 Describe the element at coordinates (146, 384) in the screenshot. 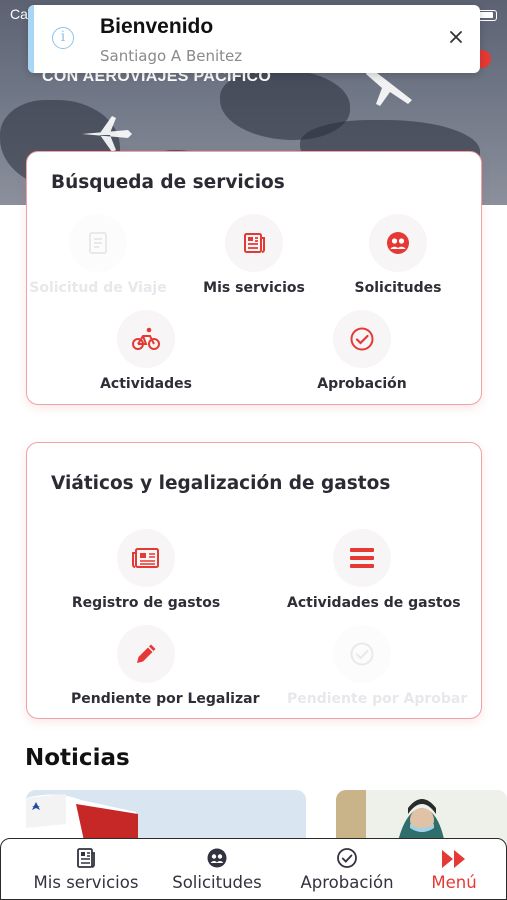

I see `service-label: Actividades` at that location.